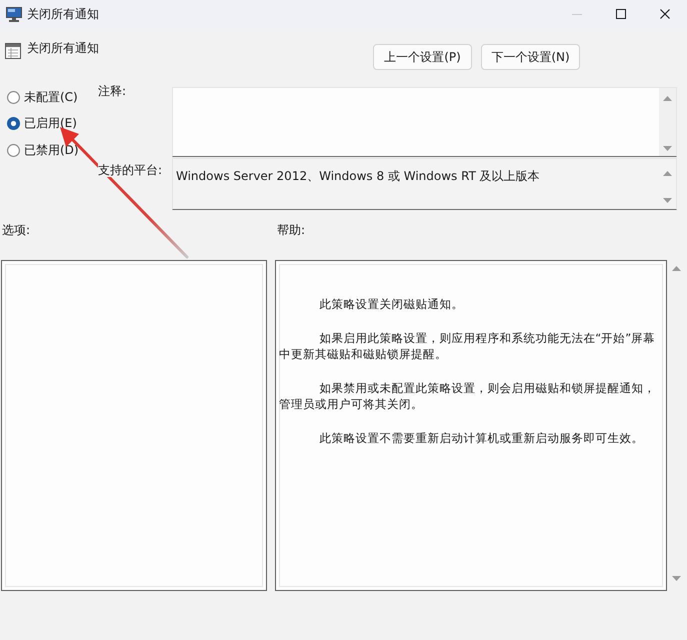 The width and height of the screenshot is (687, 640). What do you see at coordinates (667, 122) in the screenshot?
I see `scrollbar` at bounding box center [667, 122].